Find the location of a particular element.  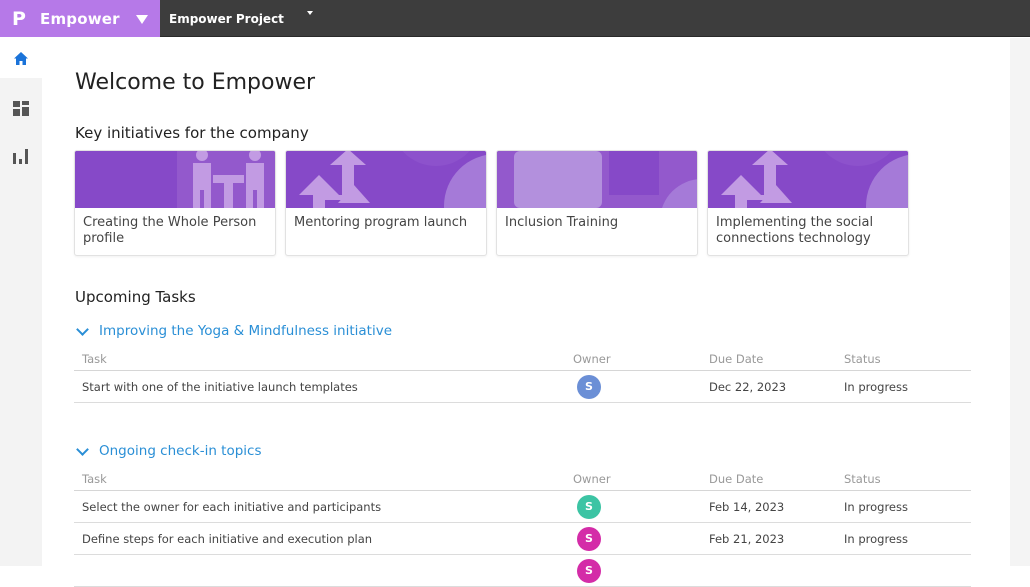

initiative-card: Inclusion Training is located at coordinates (597, 203).